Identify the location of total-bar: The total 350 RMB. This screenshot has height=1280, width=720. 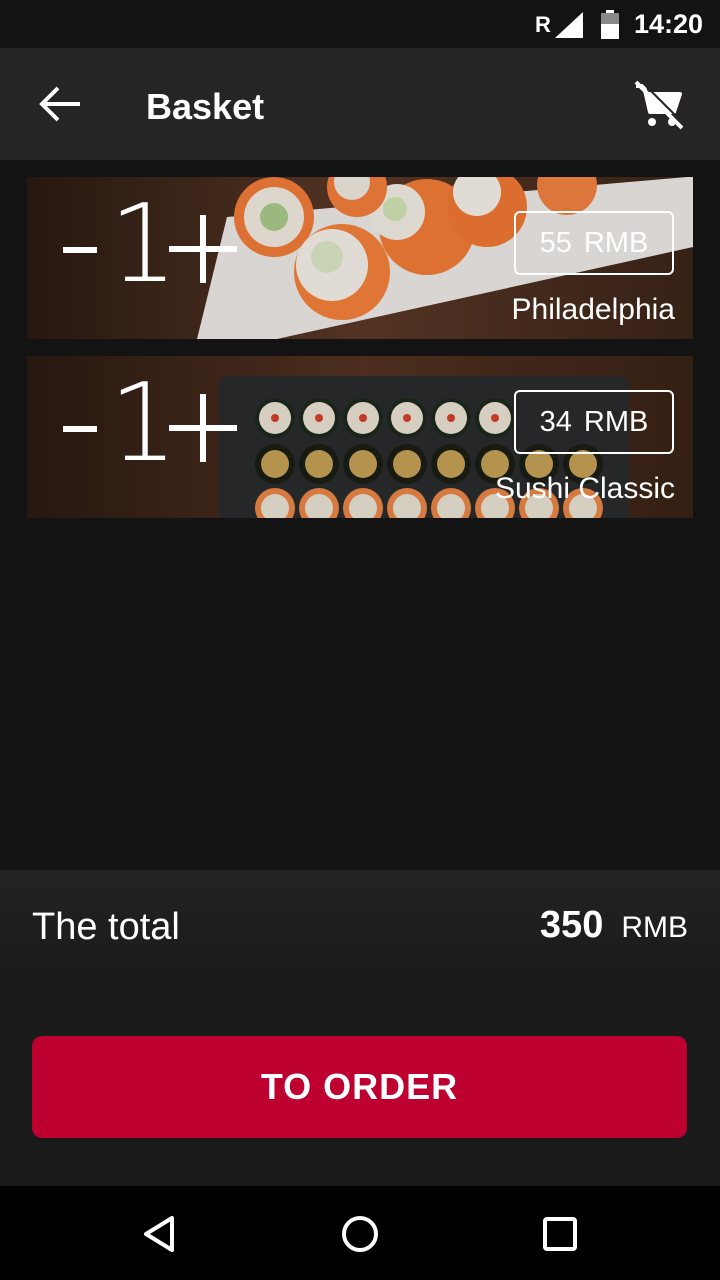
(360, 925).